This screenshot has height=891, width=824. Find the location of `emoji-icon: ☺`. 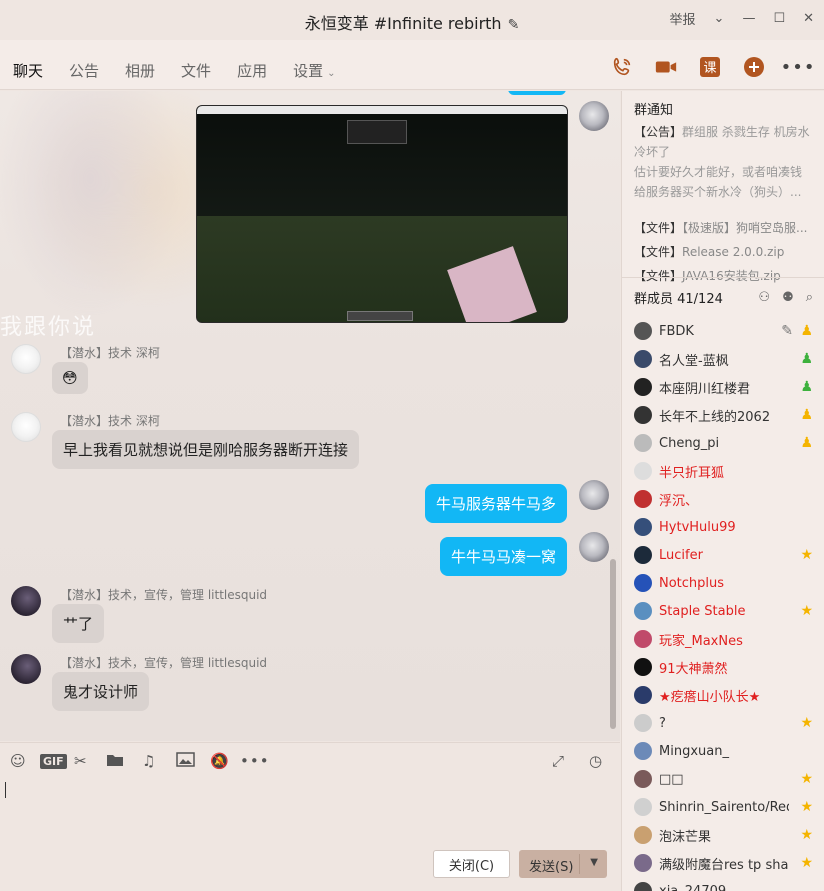

emoji-icon: ☺ is located at coordinates (18, 761).